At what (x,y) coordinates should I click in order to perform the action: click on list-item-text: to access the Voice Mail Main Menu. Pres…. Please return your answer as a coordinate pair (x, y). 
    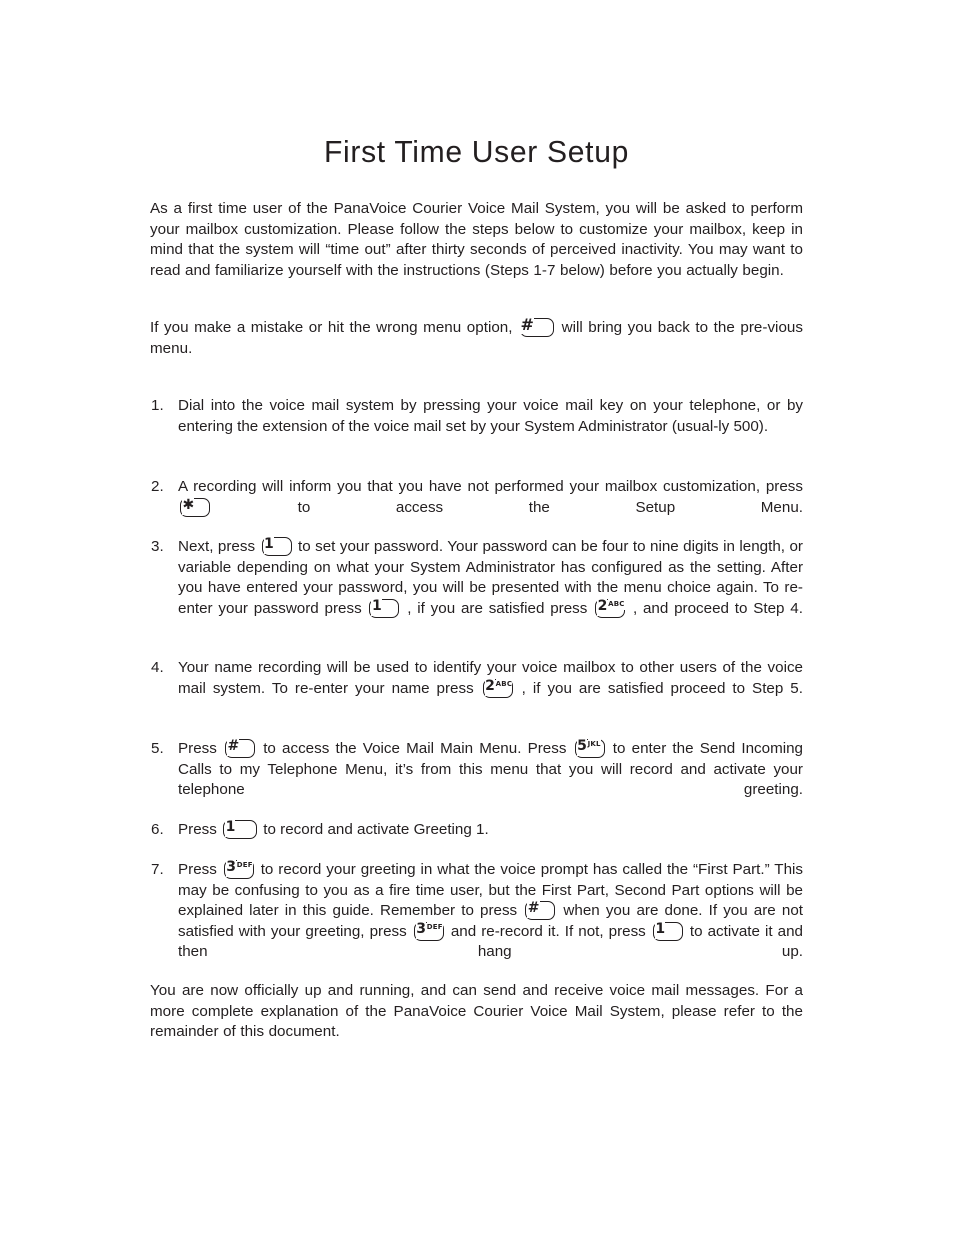
    Looking at the image, I should click on (415, 748).